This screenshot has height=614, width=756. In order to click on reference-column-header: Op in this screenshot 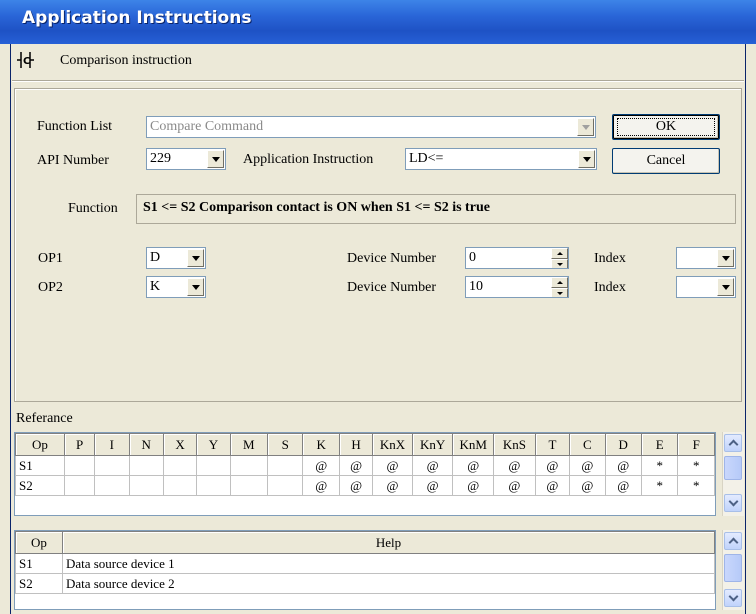, I will do `click(40, 444)`.